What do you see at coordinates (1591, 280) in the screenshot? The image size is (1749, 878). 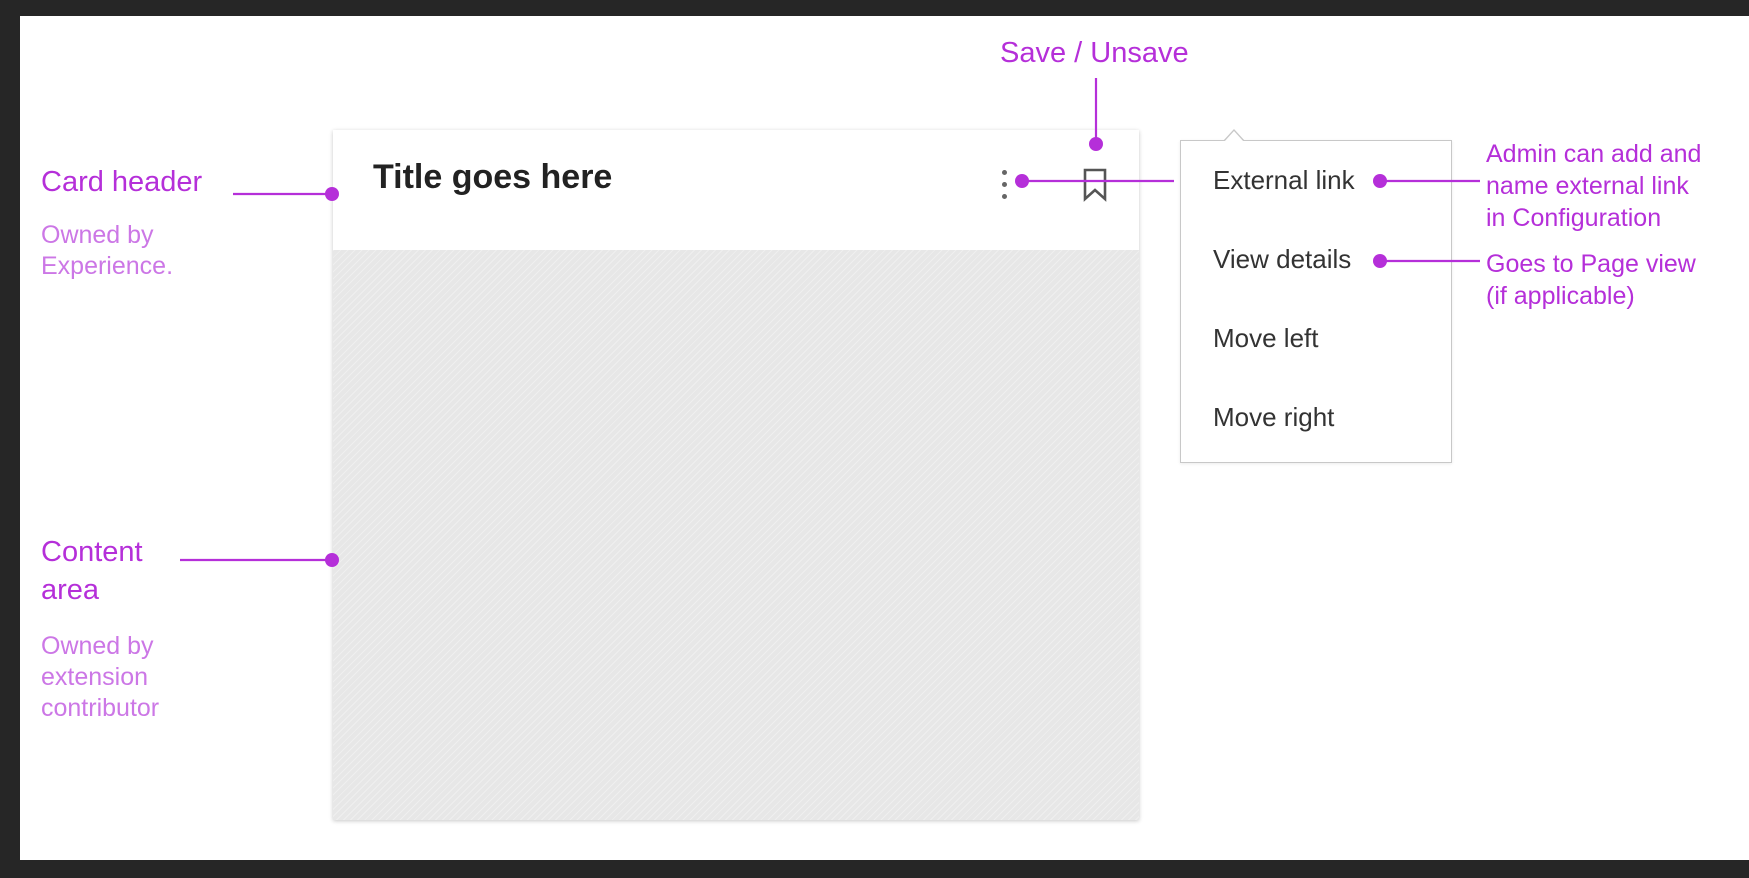 I see `annotation-view-details: Goes to Page view (if applicable)` at bounding box center [1591, 280].